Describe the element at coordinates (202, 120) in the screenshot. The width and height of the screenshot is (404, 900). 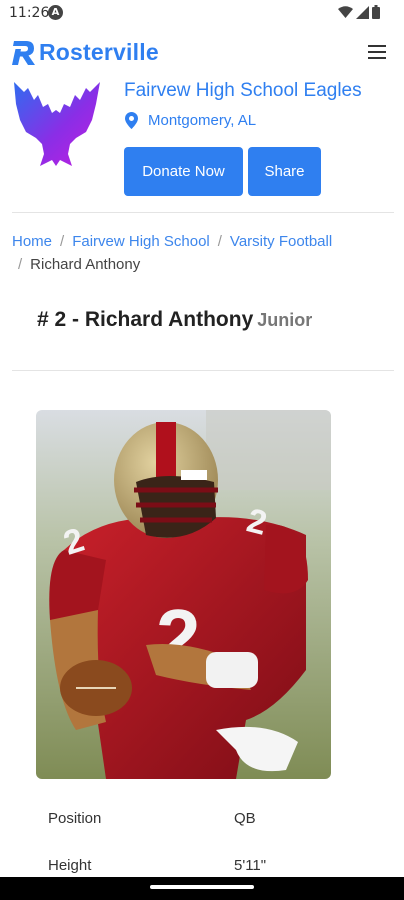
I see `location-text: Montgomery, AL` at that location.